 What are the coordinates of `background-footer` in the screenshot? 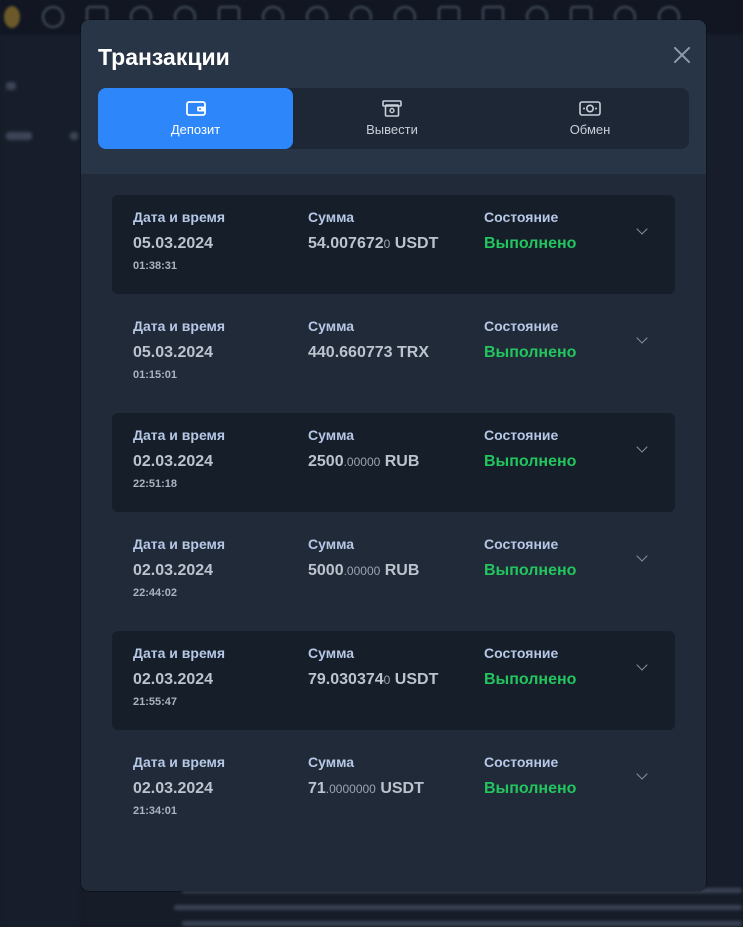 It's located at (412, 907).